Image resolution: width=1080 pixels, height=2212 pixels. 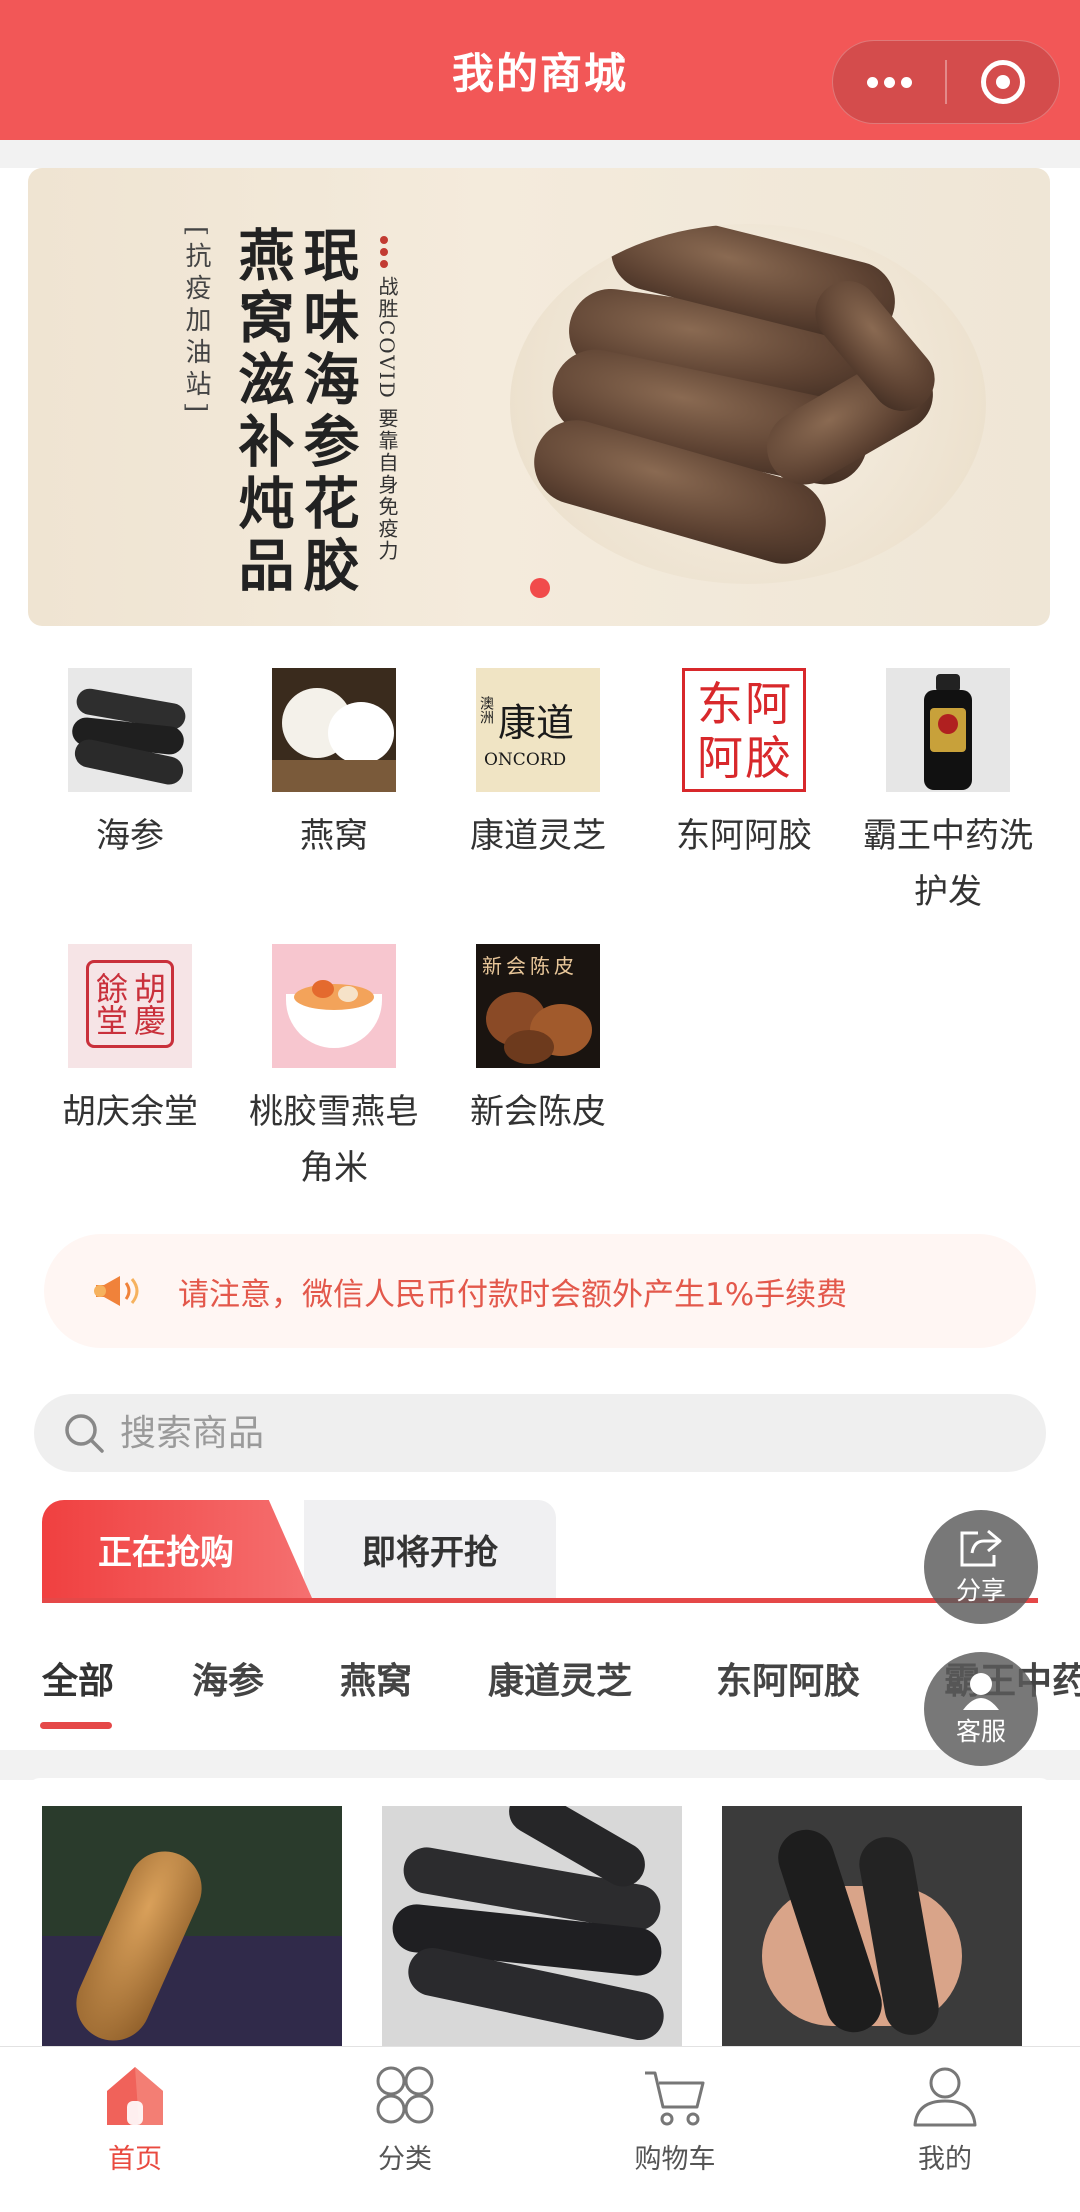 What do you see at coordinates (540, 588) in the screenshot?
I see `carousel-indicator` at bounding box center [540, 588].